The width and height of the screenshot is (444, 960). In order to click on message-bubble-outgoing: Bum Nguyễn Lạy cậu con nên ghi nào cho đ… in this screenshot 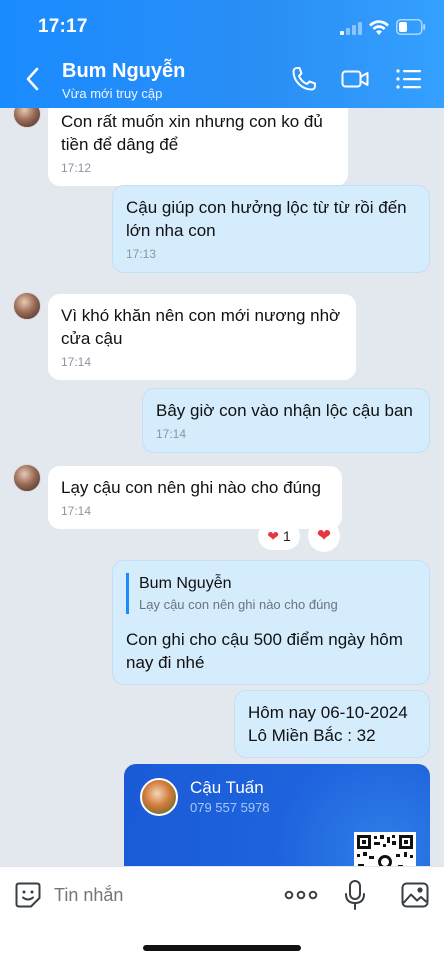, I will do `click(271, 622)`.